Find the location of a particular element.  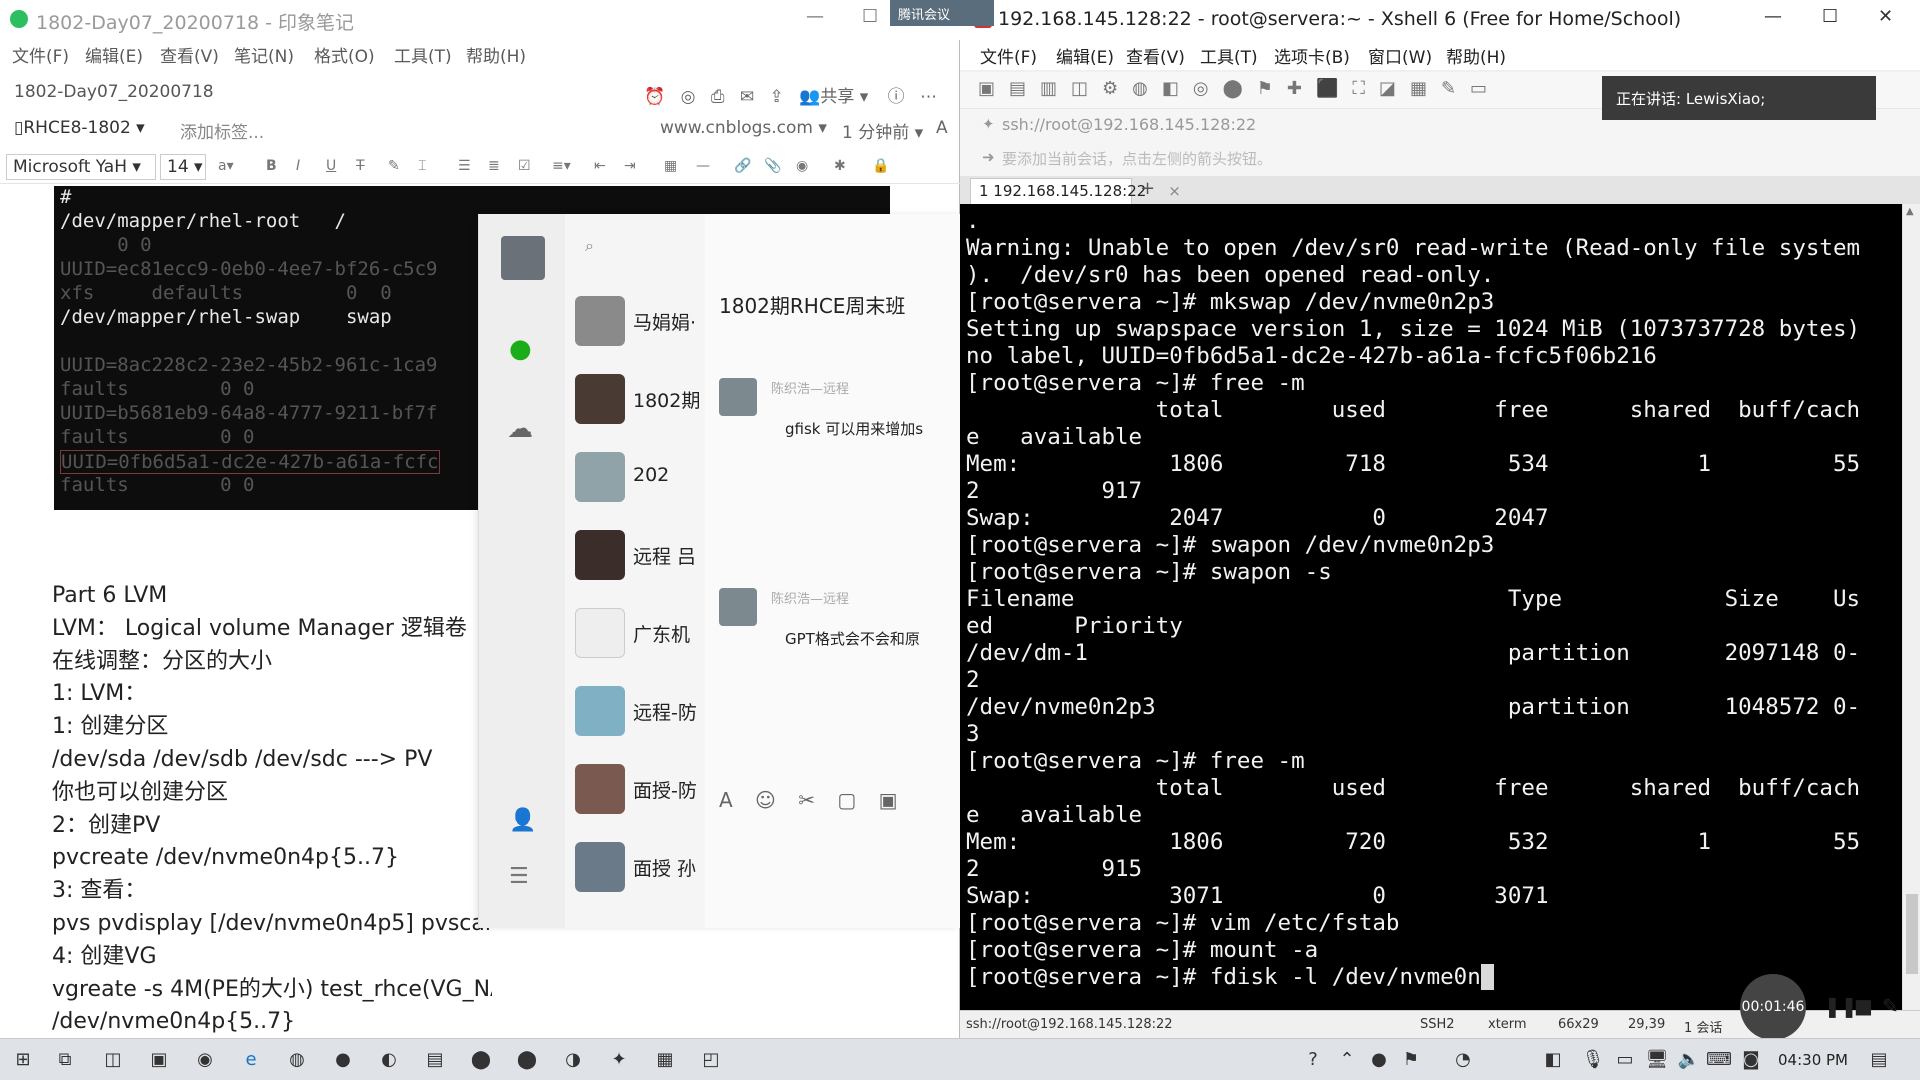

emoji-icon: ☺ is located at coordinates (765, 800).